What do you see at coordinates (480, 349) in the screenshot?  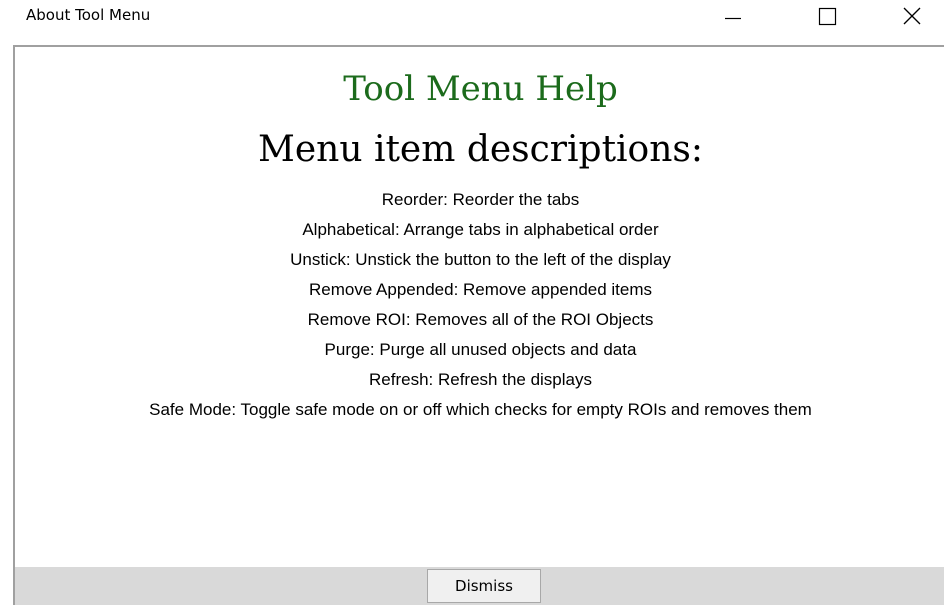 I see `description-purge: Purge: Purge all unused objects and data` at bounding box center [480, 349].